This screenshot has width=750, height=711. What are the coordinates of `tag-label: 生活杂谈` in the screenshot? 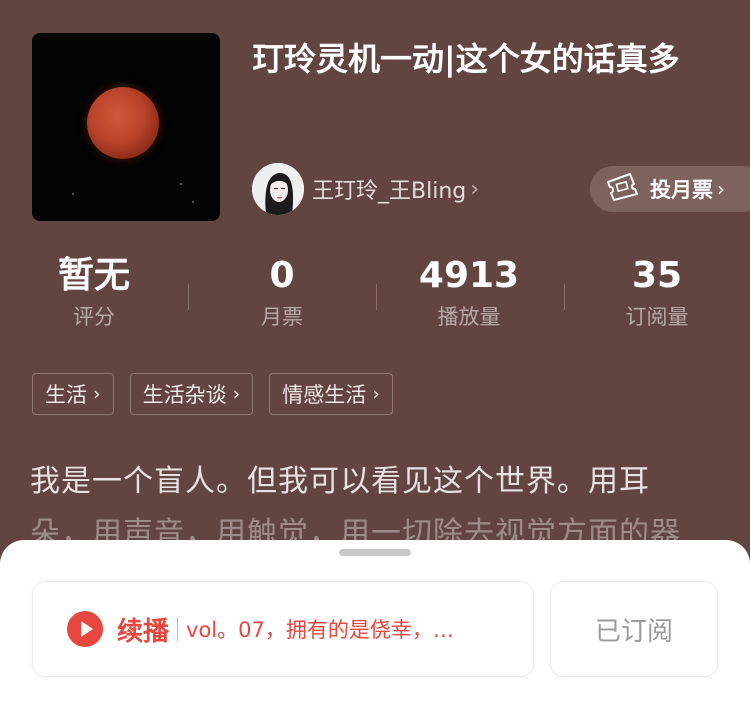 It's located at (184, 395).